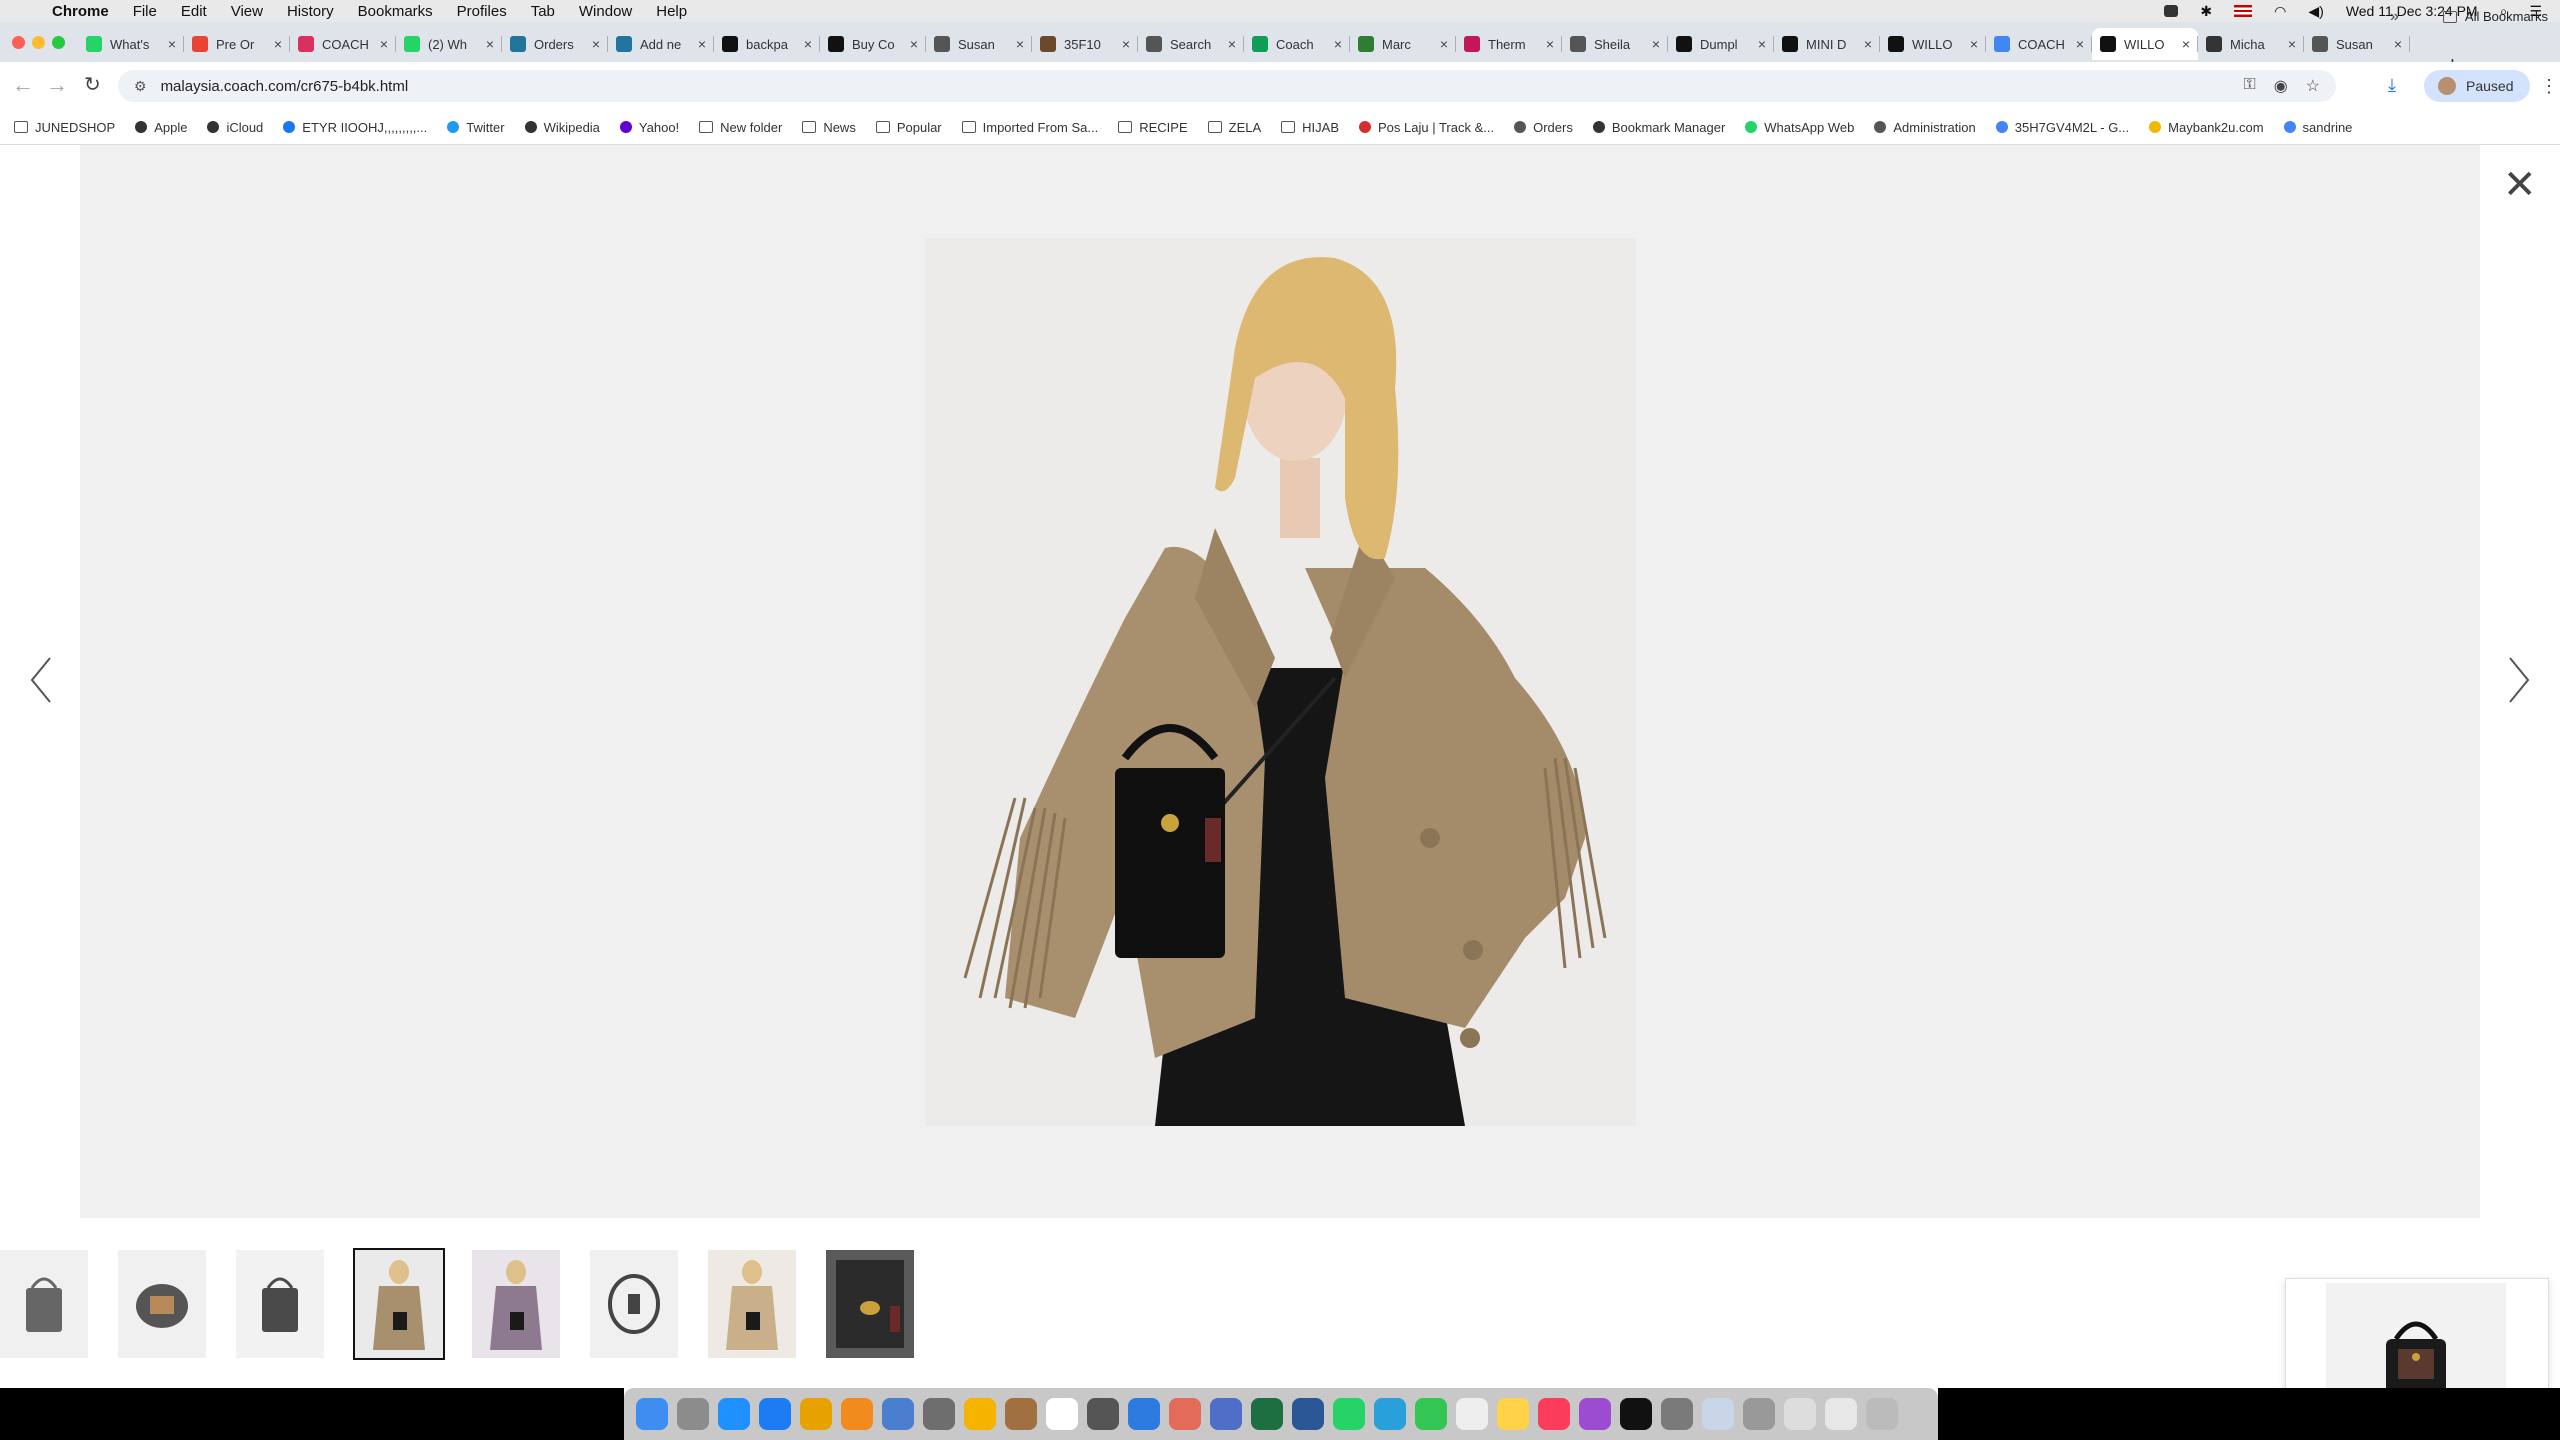  I want to click on script-icon, so click(1800, 1414).